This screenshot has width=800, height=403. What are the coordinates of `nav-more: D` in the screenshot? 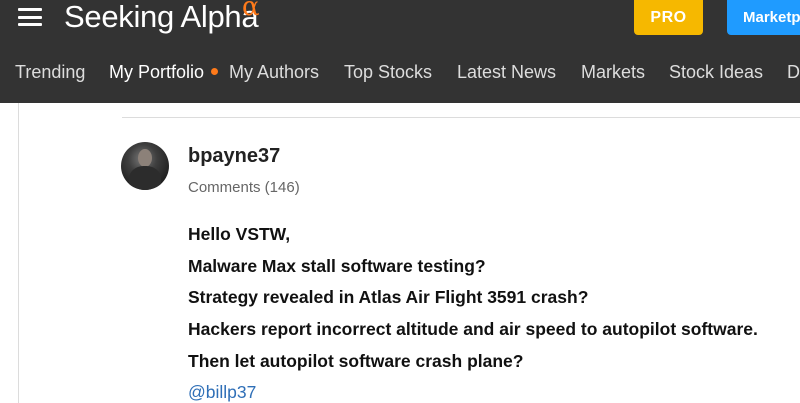 It's located at (793, 72).